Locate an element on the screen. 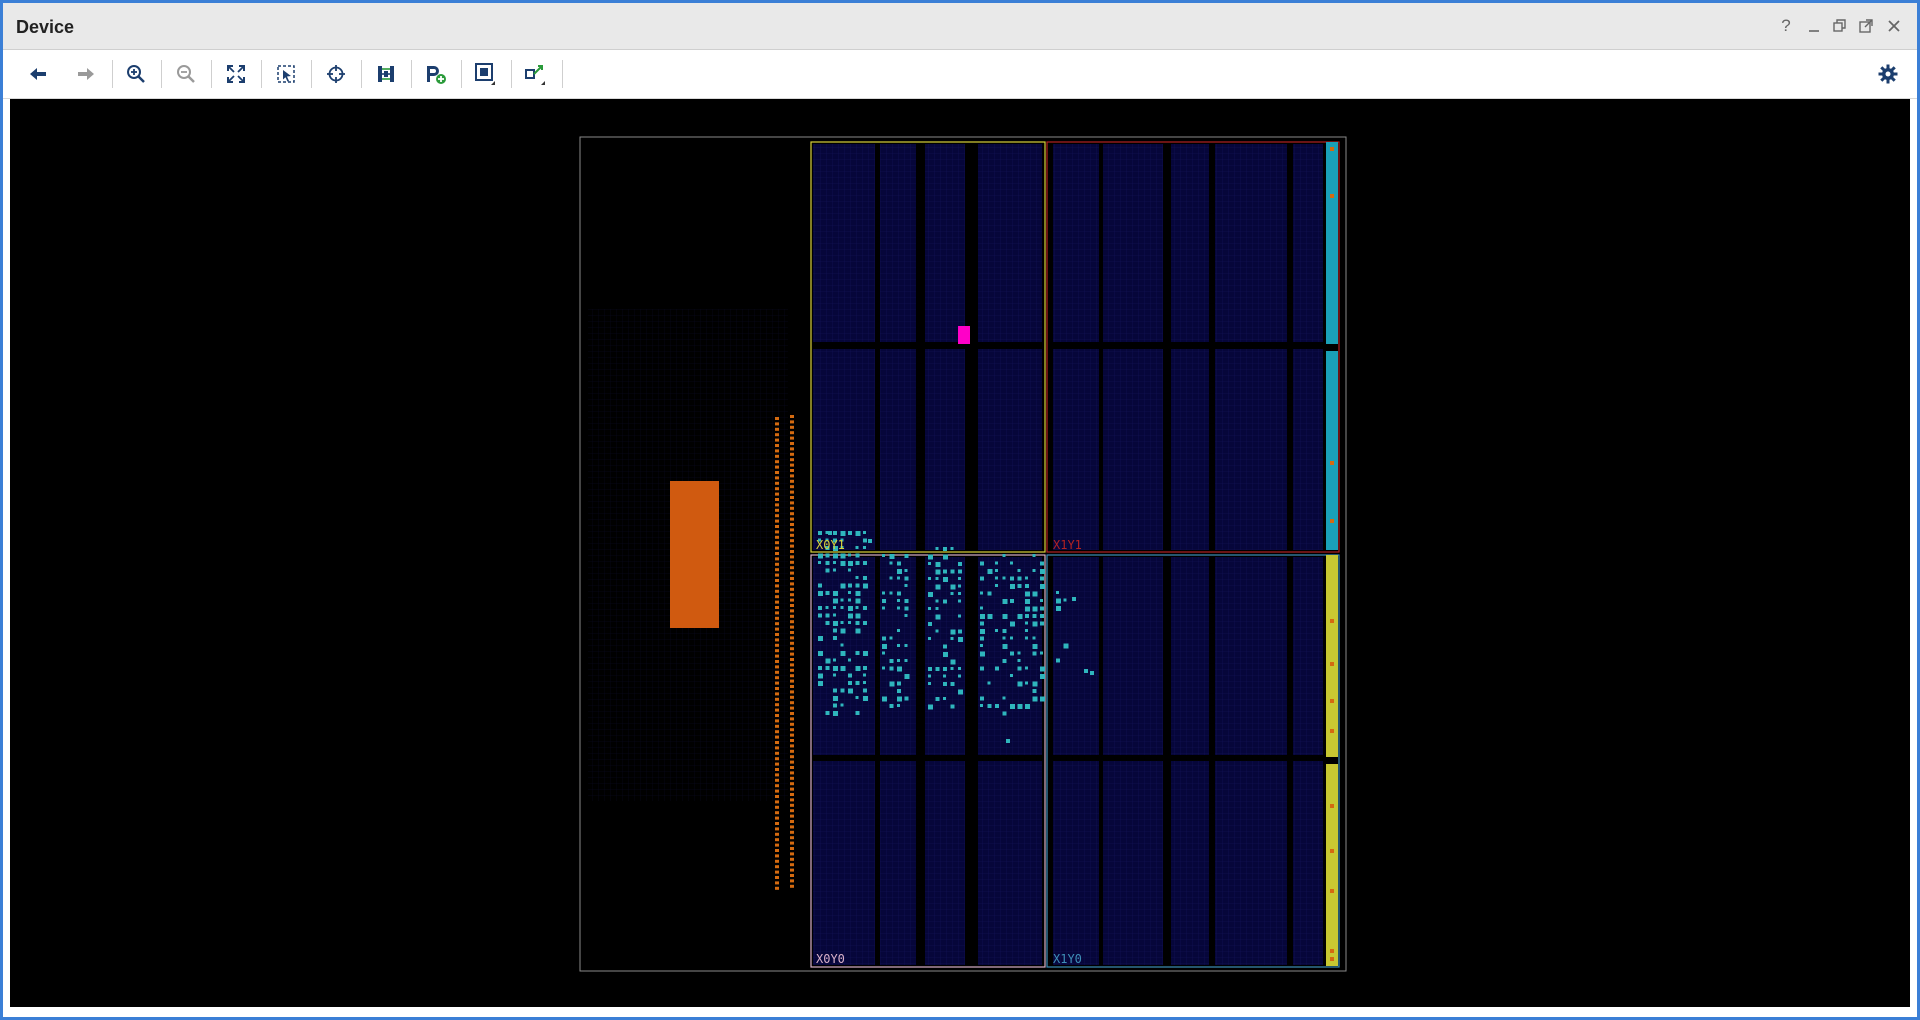 This screenshot has width=1920, height=1020. bank-pin is located at coordinates (1332, 621).